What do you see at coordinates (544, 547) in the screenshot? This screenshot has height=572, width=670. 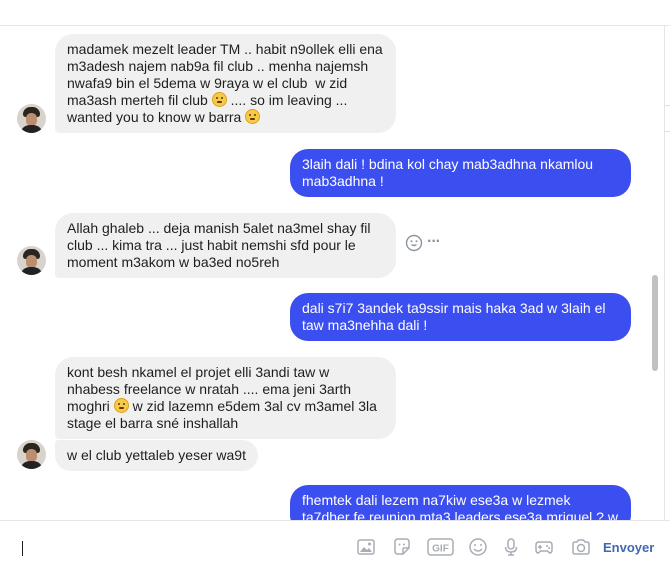 I see `gamepad-icon` at bounding box center [544, 547].